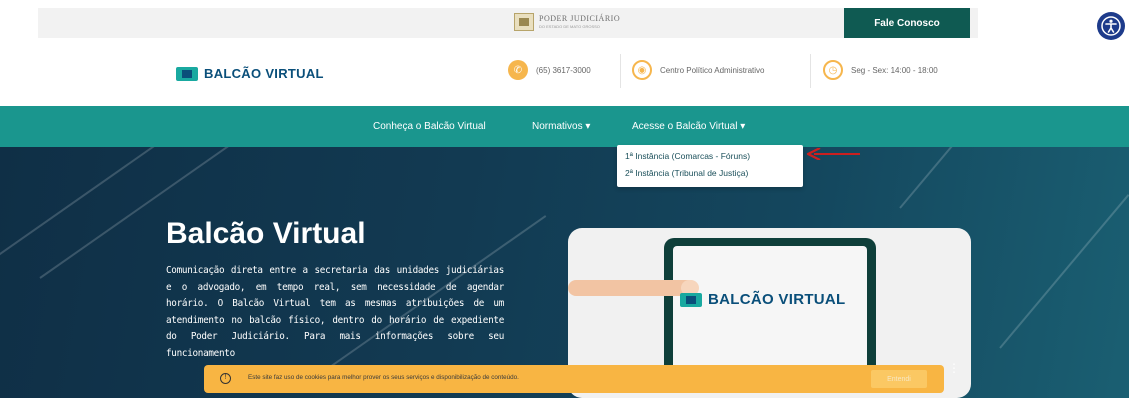 The height and width of the screenshot is (398, 1129). I want to click on nav-conheca: Conheça o Balcão Virtual, so click(429, 126).